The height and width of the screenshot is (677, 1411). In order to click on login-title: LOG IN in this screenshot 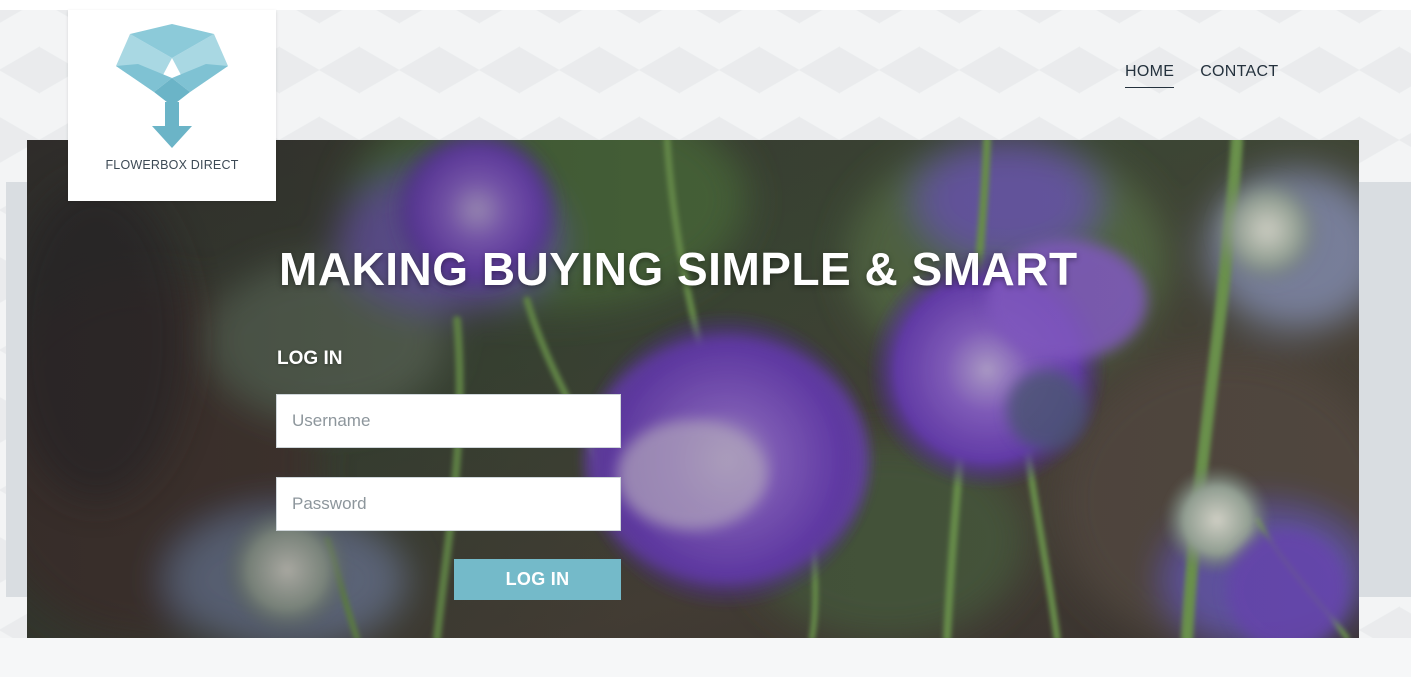, I will do `click(310, 358)`.